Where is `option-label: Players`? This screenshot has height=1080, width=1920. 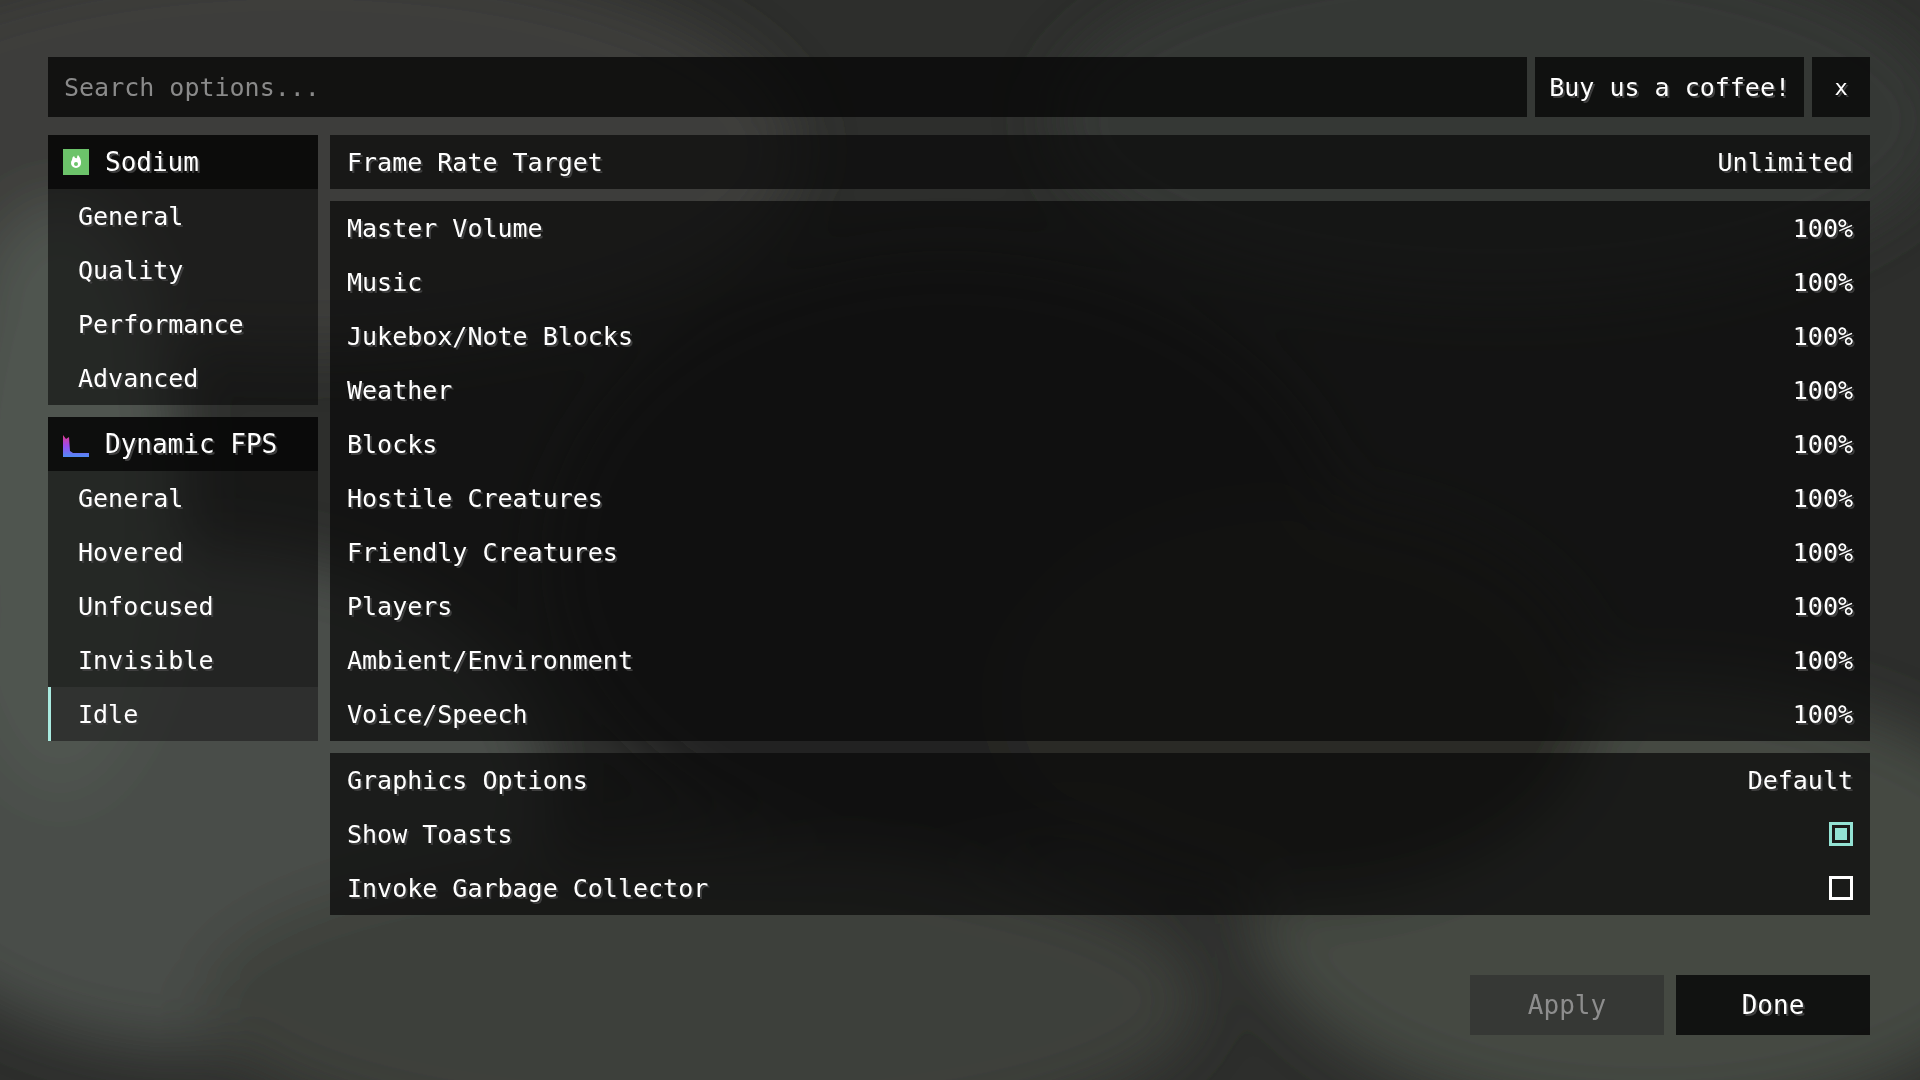 option-label: Players is located at coordinates (400, 606).